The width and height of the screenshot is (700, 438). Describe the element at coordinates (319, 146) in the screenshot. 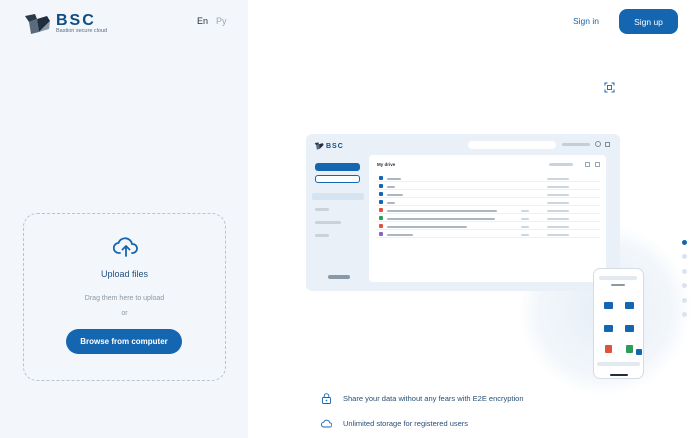

I see `preview-logo-mark-icon` at that location.